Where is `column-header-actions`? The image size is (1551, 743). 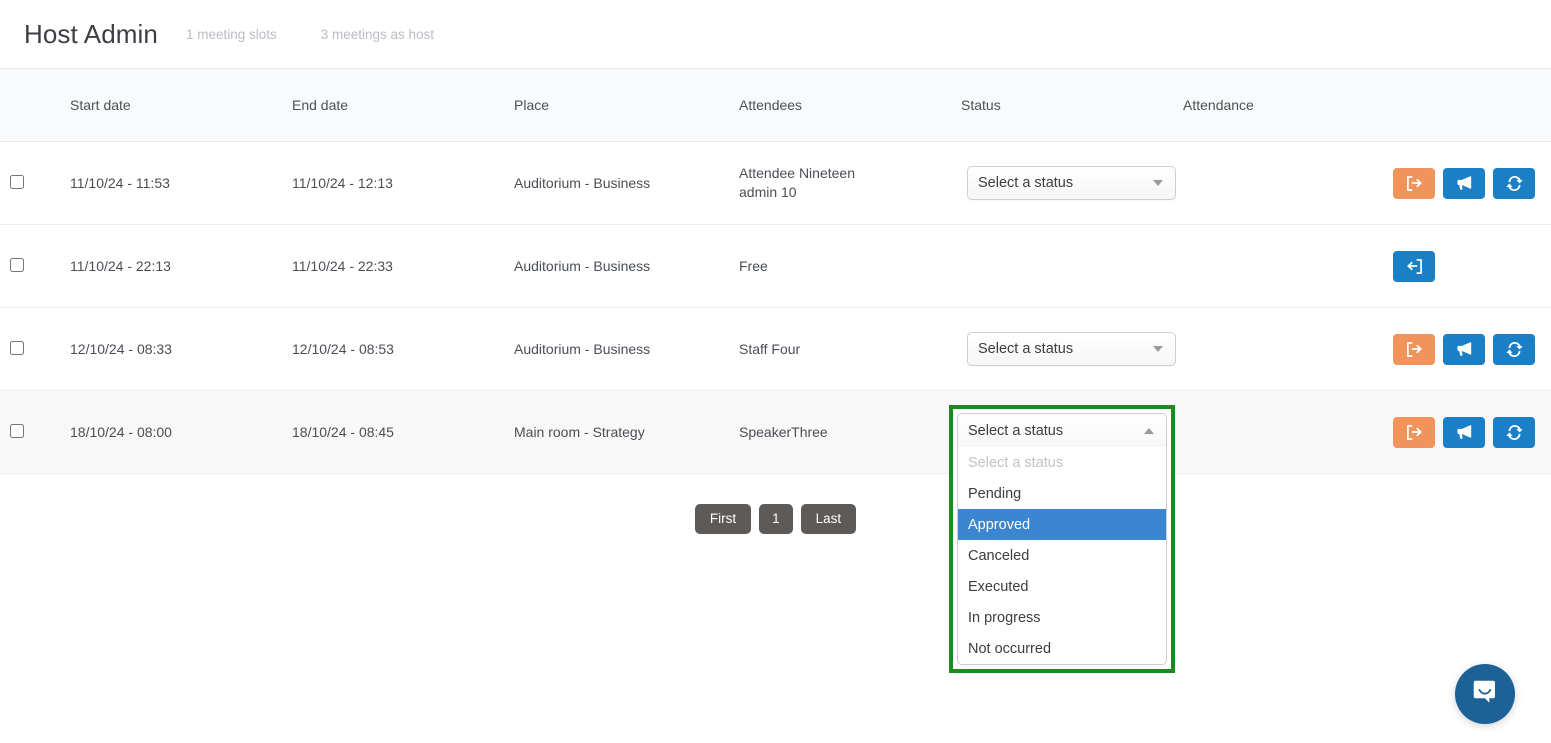
column-header-actions is located at coordinates (1467, 105).